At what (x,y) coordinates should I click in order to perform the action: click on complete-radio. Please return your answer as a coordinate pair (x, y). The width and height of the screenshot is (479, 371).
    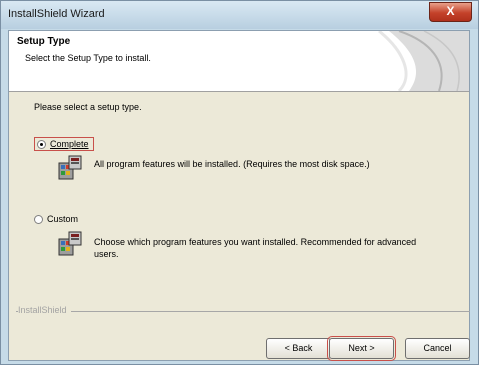
    Looking at the image, I should click on (41, 144).